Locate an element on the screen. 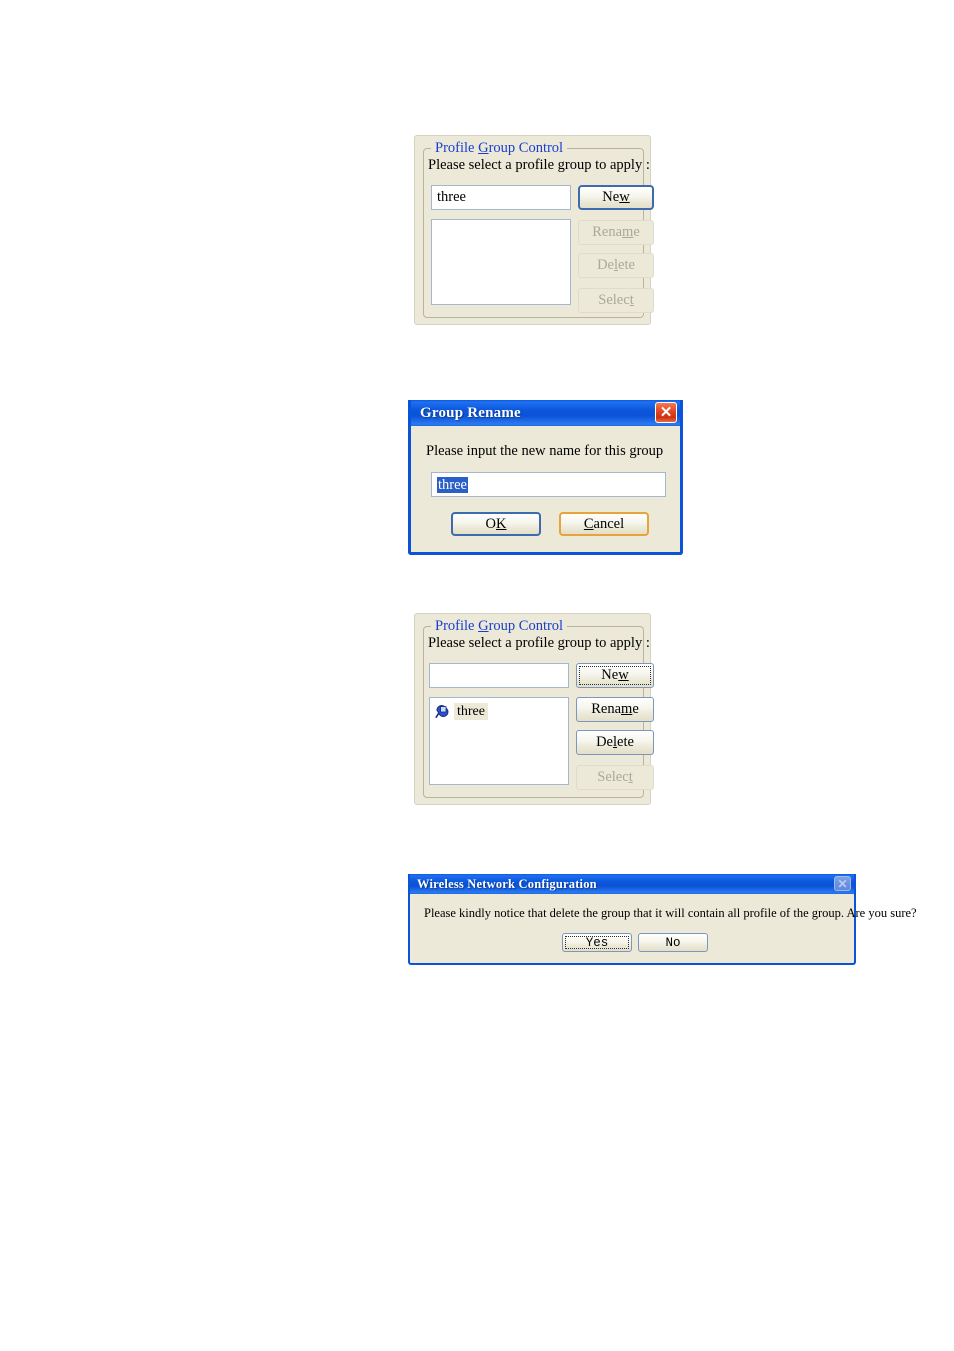  selected-text: three is located at coordinates (452, 485).